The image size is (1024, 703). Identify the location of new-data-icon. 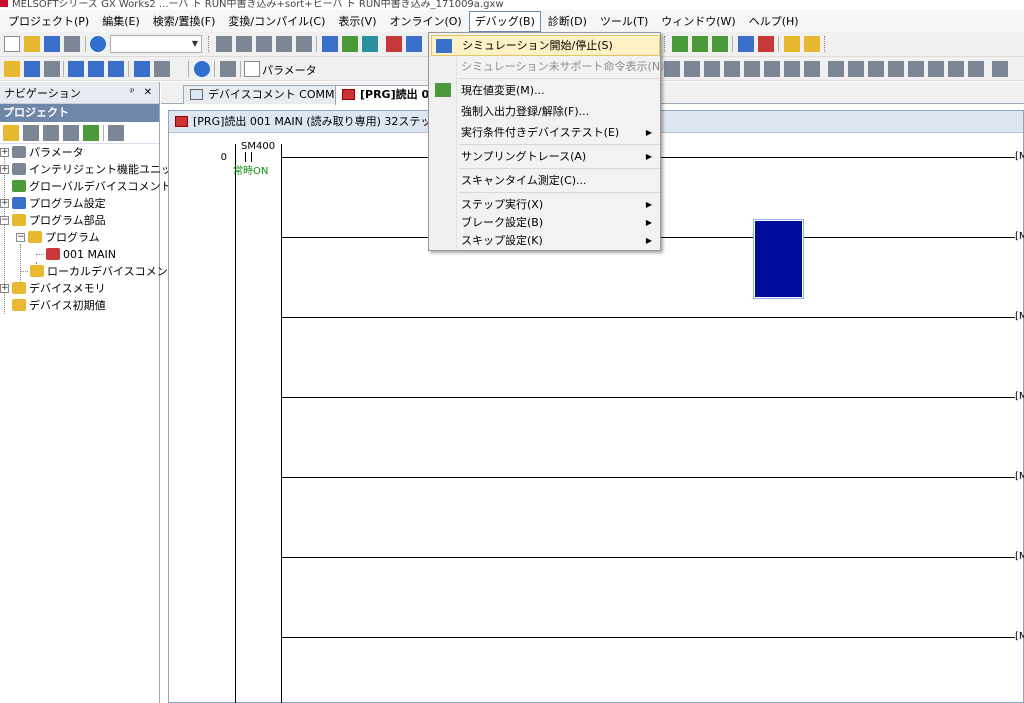
(11, 133).